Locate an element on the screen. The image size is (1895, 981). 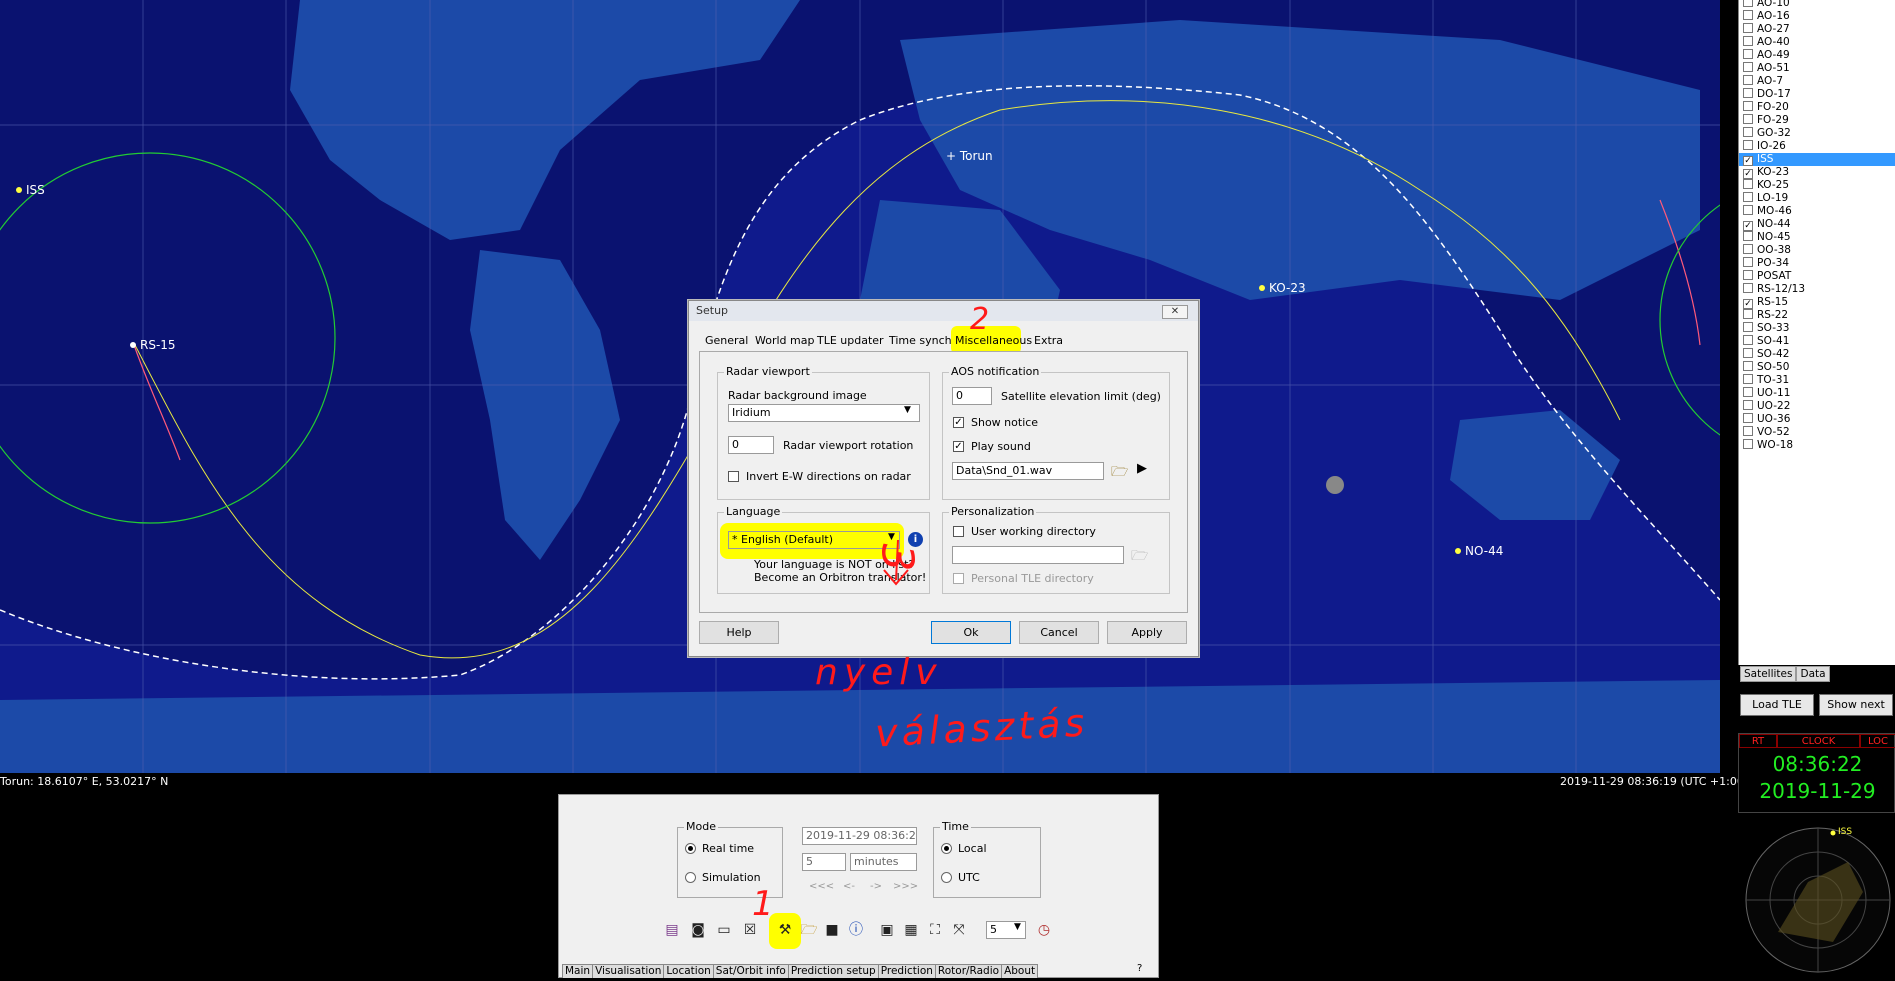
satellite-list-item: SO-50 is located at coordinates (1817, 367).